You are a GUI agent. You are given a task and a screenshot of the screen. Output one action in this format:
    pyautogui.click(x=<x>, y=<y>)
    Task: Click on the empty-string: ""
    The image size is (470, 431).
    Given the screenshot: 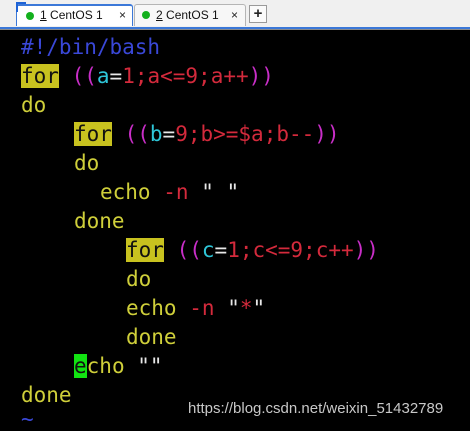 What is the action you would take?
    pyautogui.click(x=150, y=366)
    